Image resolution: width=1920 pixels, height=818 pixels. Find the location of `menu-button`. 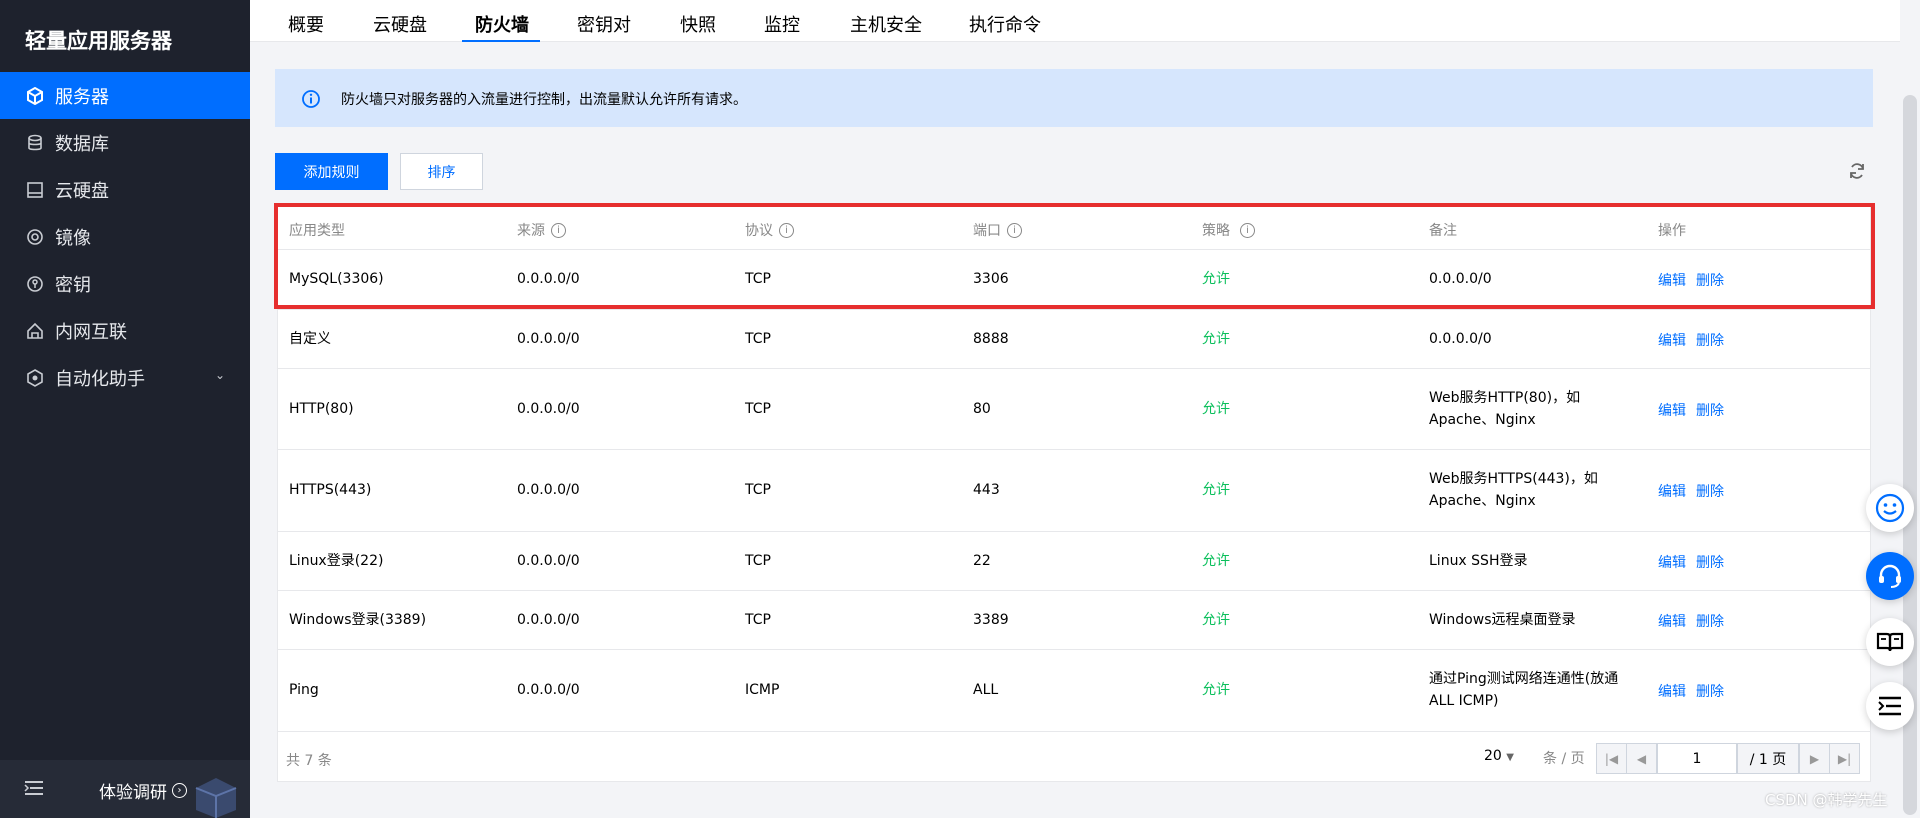

menu-button is located at coordinates (1890, 706).